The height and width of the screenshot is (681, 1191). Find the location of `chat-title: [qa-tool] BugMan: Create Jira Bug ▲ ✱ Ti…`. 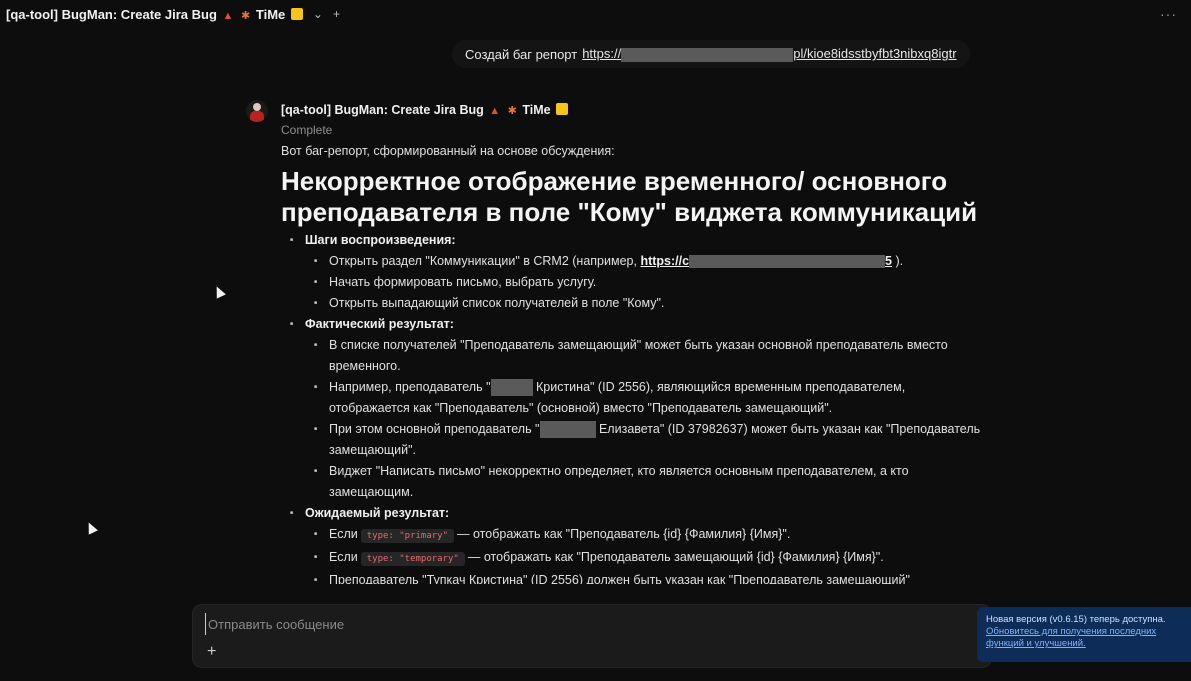

chat-title: [qa-tool] BugMan: Create Jira Bug ▲ ✱ Ti… is located at coordinates (154, 14).